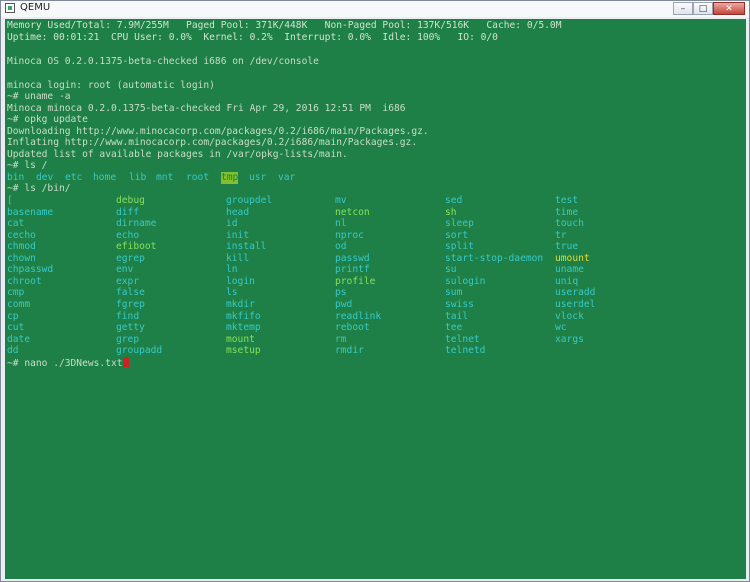 This screenshot has width=750, height=582. I want to click on ls-root-command: ~# ls /, so click(27, 165).